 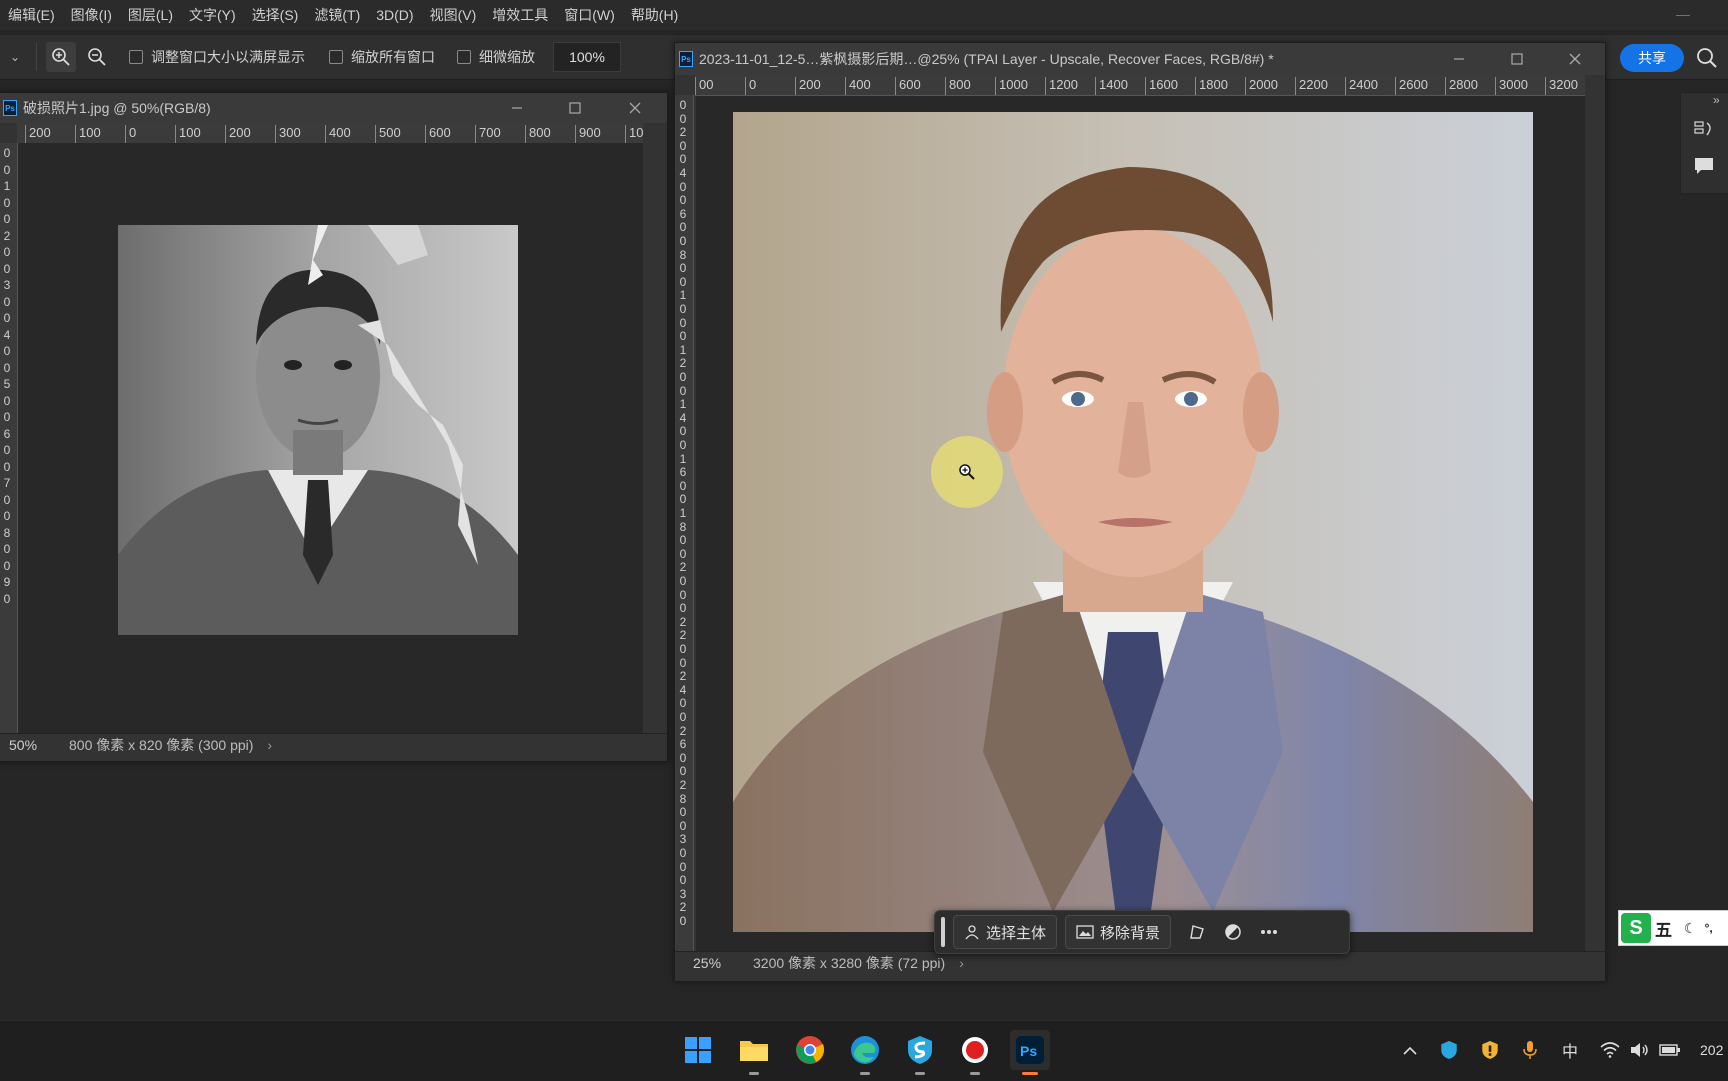 I want to click on select-subject-button: 选择主体, so click(x=1005, y=932).